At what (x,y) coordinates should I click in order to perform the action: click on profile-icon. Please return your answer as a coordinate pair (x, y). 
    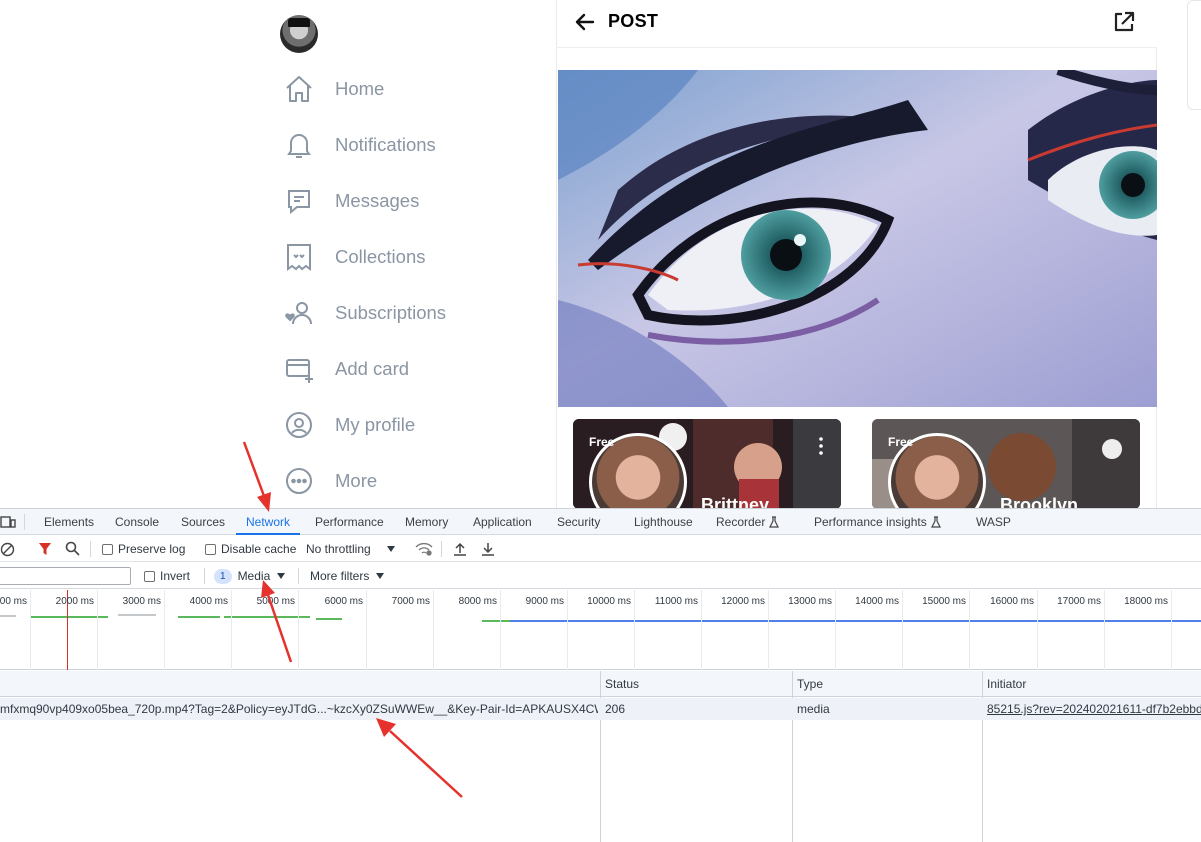
    Looking at the image, I should click on (299, 425).